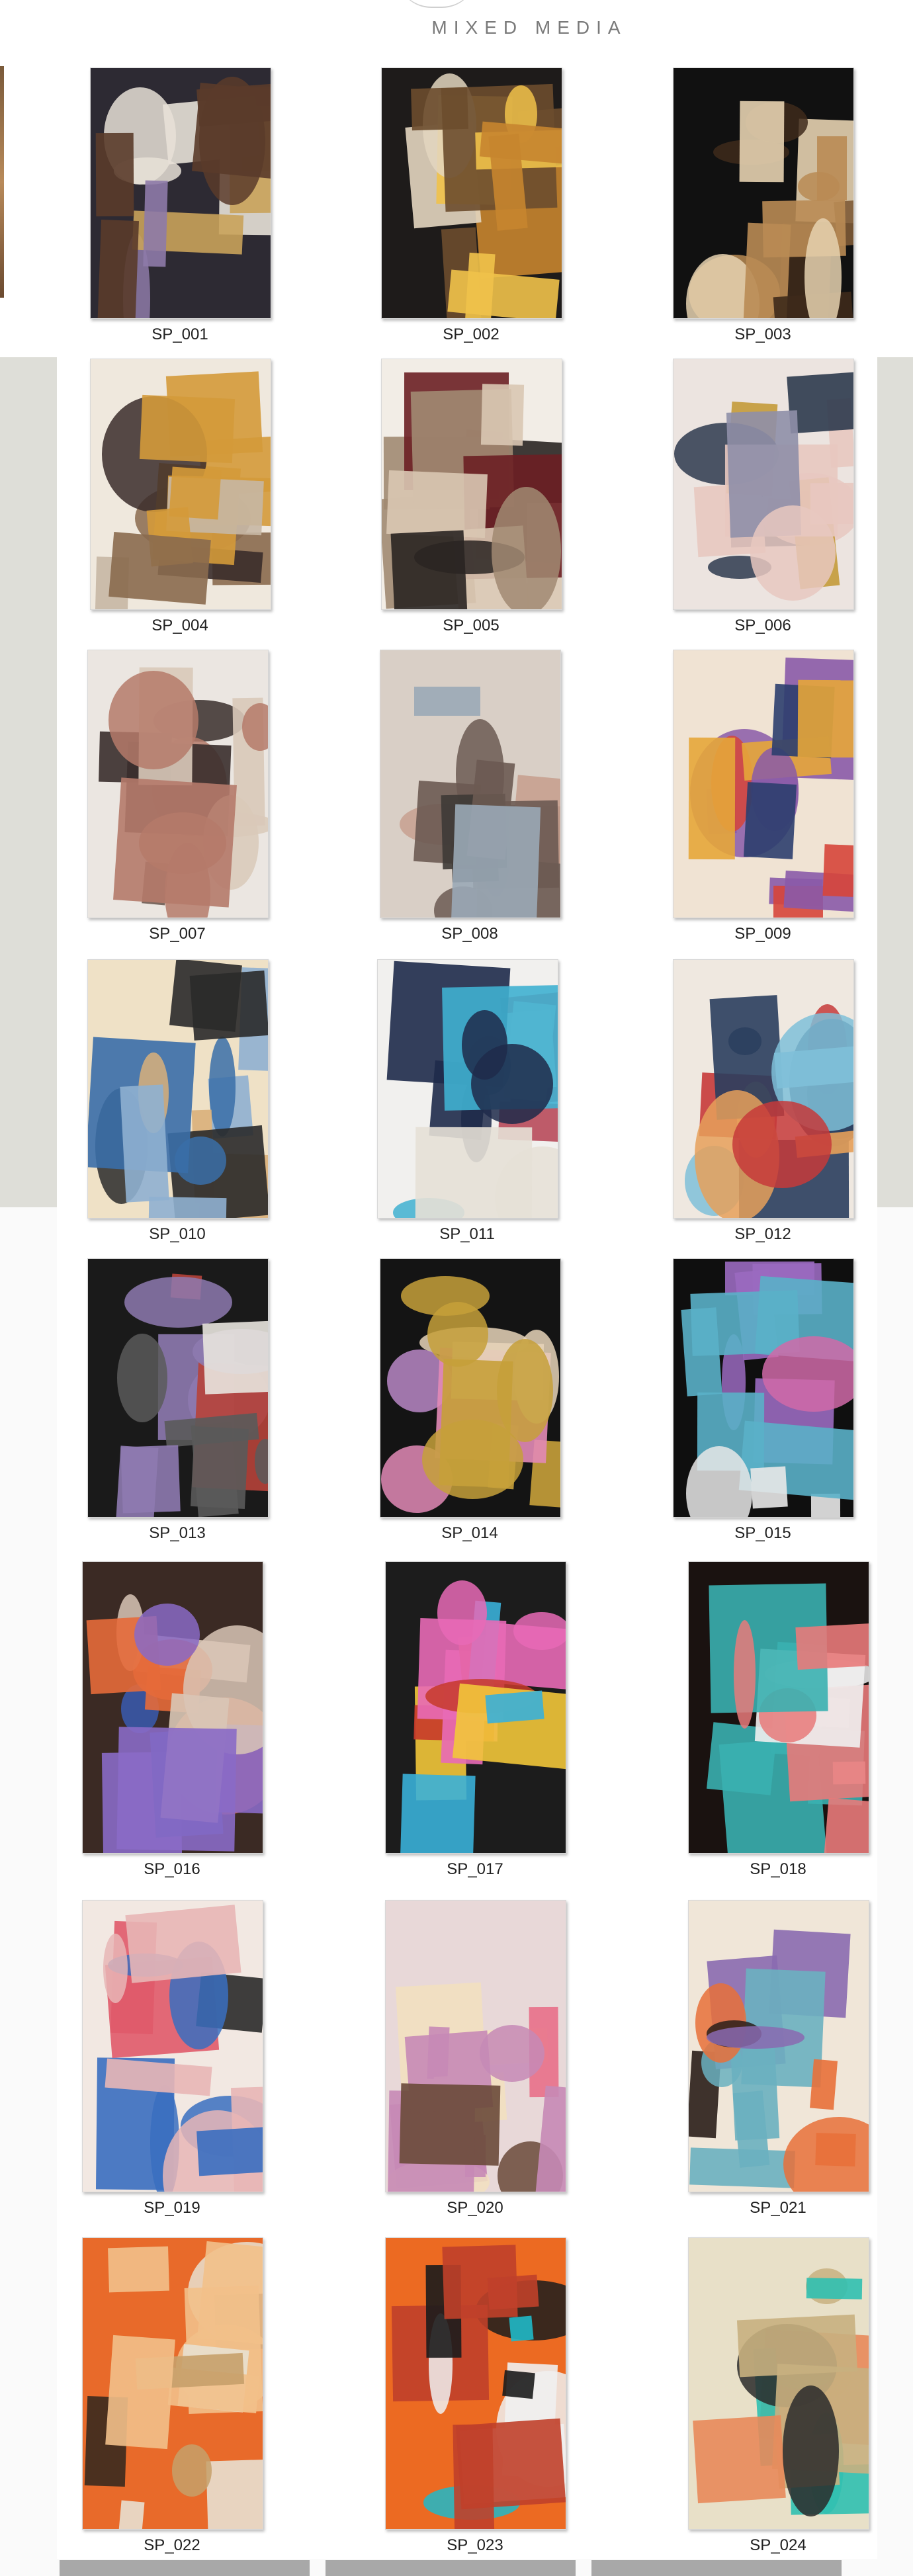 This screenshot has width=913, height=2576. I want to click on artwork-caption: SP_024, so click(778, 2545).